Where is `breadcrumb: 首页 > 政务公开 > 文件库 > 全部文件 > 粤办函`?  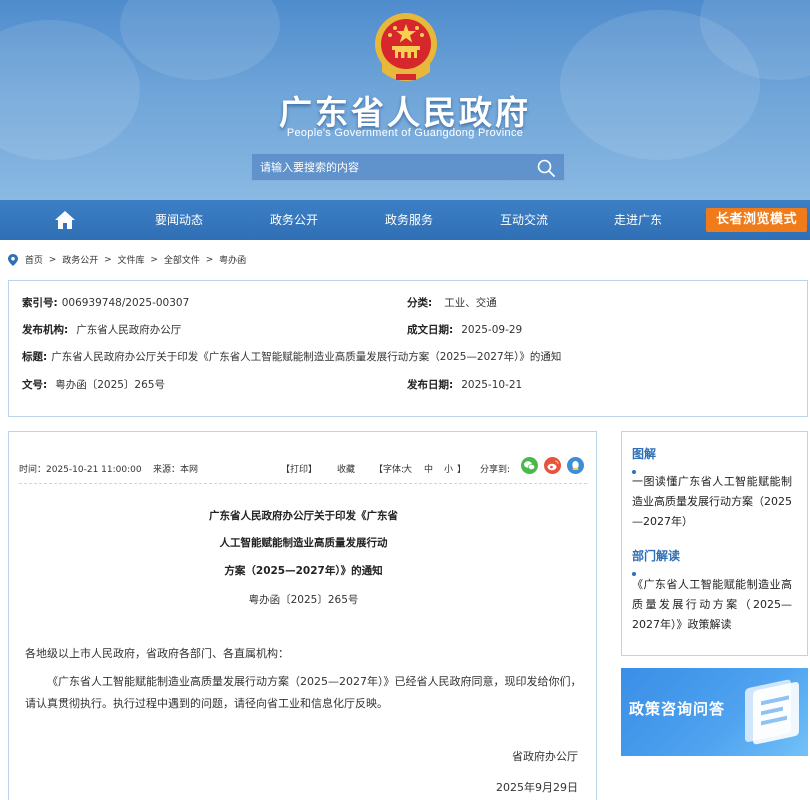 breadcrumb: 首页 > 政务公开 > 文件库 > 全部文件 > 粤办函 is located at coordinates (127, 260).